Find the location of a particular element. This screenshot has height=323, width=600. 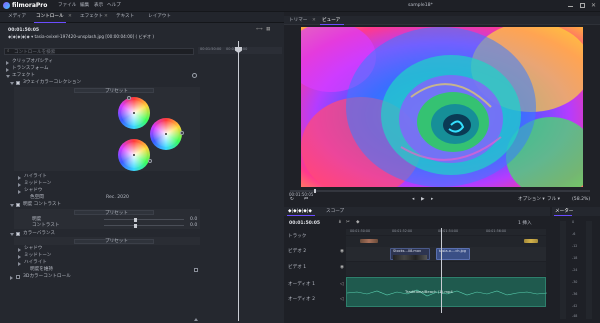

loop-icon: ↻ is located at coordinates (292, 200).